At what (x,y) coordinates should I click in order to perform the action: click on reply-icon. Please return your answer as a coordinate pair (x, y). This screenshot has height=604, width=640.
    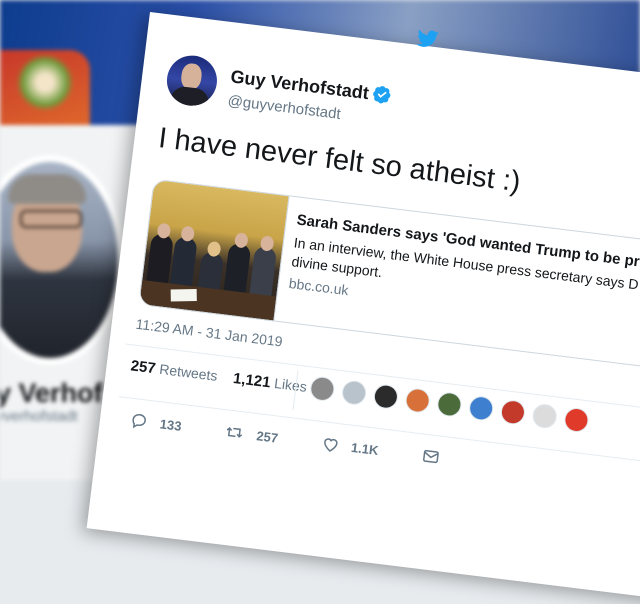
    Looking at the image, I should click on (139, 421).